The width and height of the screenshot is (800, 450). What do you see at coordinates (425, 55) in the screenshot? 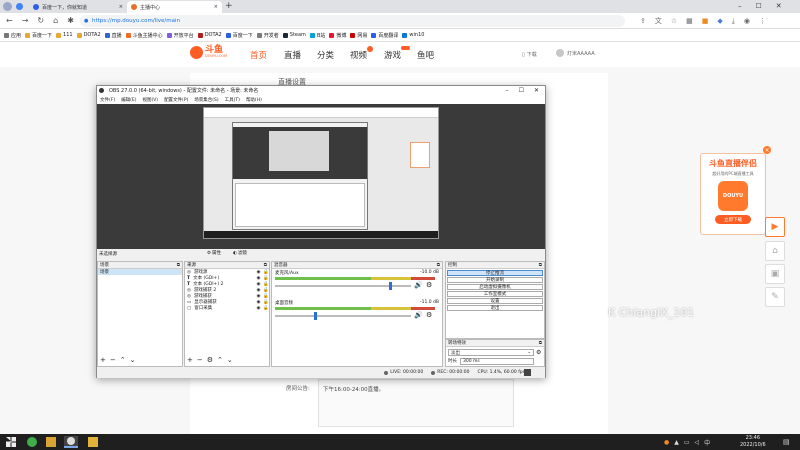
I see `nav-fishbar: 鱼吧` at bounding box center [425, 55].